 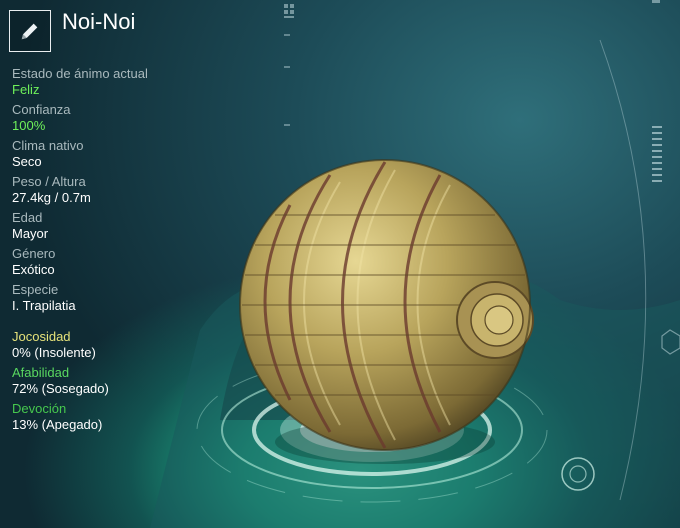 I want to click on stat-climate: Clima nativo Seco, so click(x=132, y=154).